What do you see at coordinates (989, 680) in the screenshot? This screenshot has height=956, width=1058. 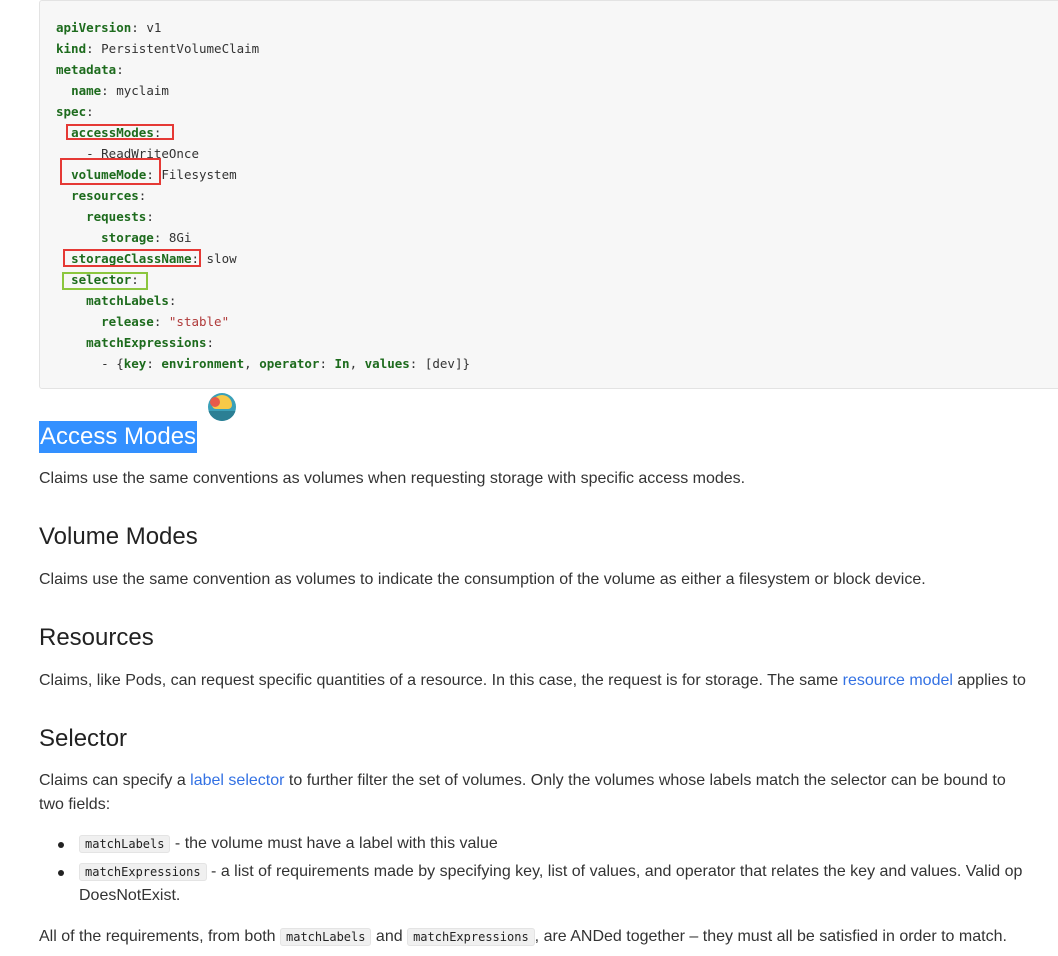 I see `resources-text-after: applies to` at bounding box center [989, 680].